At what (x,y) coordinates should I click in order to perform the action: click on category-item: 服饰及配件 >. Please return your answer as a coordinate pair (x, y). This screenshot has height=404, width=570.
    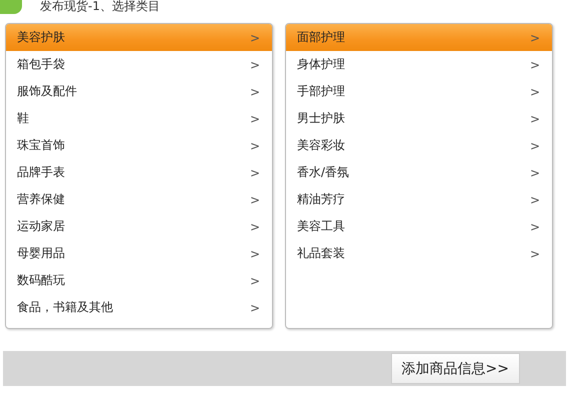
    Looking at the image, I should click on (139, 91).